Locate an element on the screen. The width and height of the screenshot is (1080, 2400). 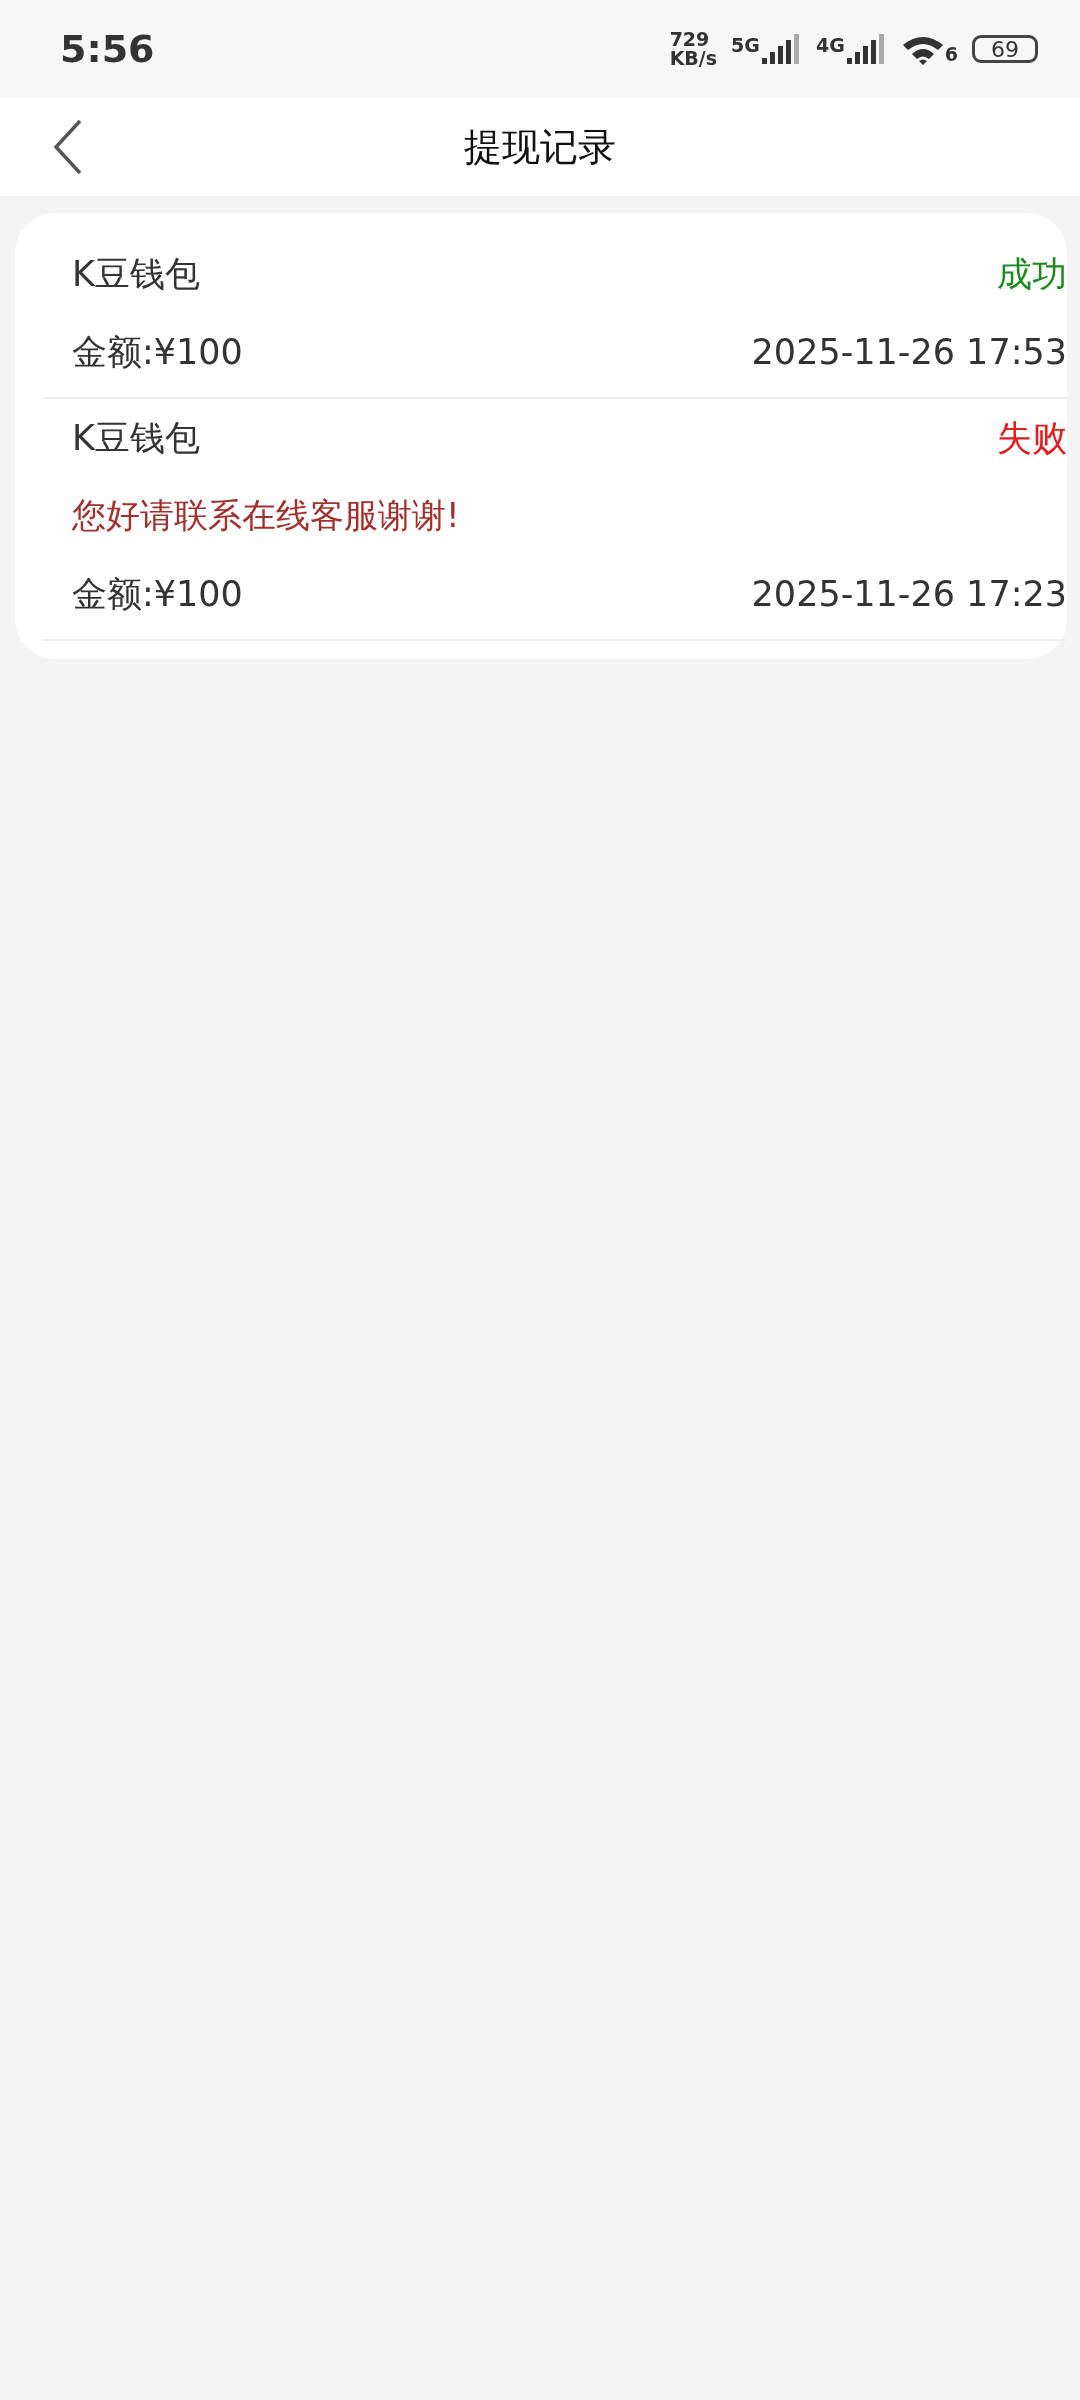
page-title: 提现记录 is located at coordinates (540, 147).